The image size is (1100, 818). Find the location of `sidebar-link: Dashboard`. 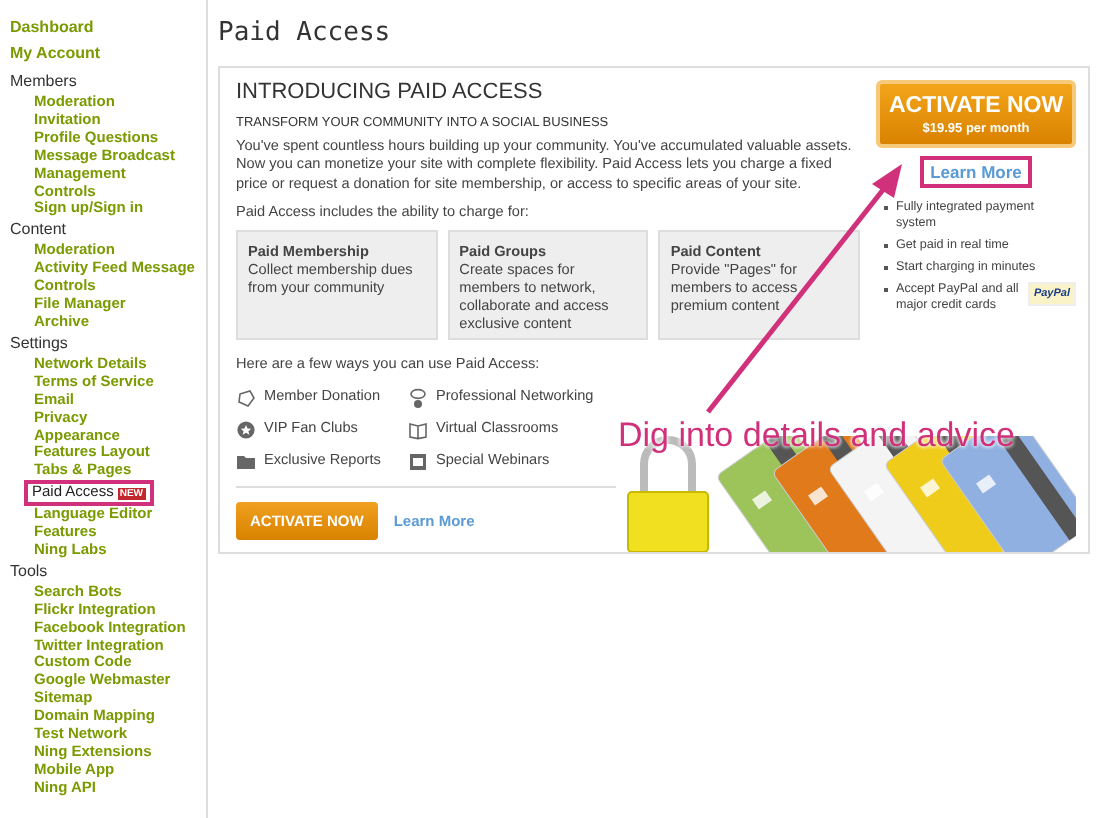

sidebar-link: Dashboard is located at coordinates (108, 28).